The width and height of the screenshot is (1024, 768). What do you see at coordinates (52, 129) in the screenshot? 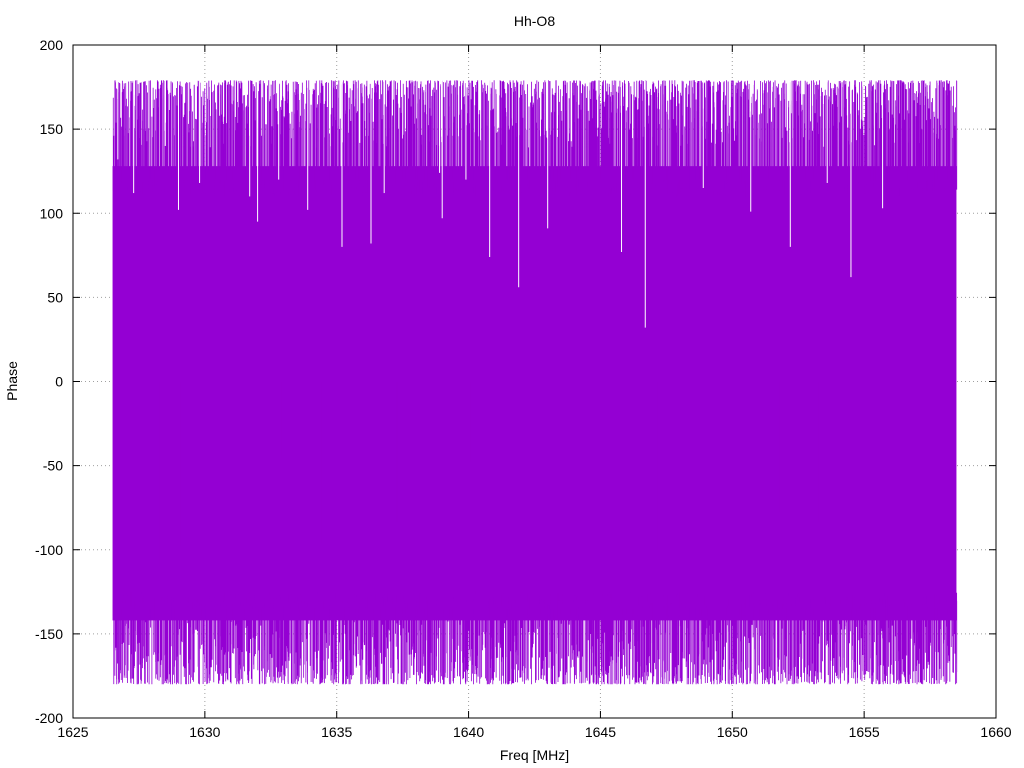
I see `y-tick-label: 150` at bounding box center [52, 129].